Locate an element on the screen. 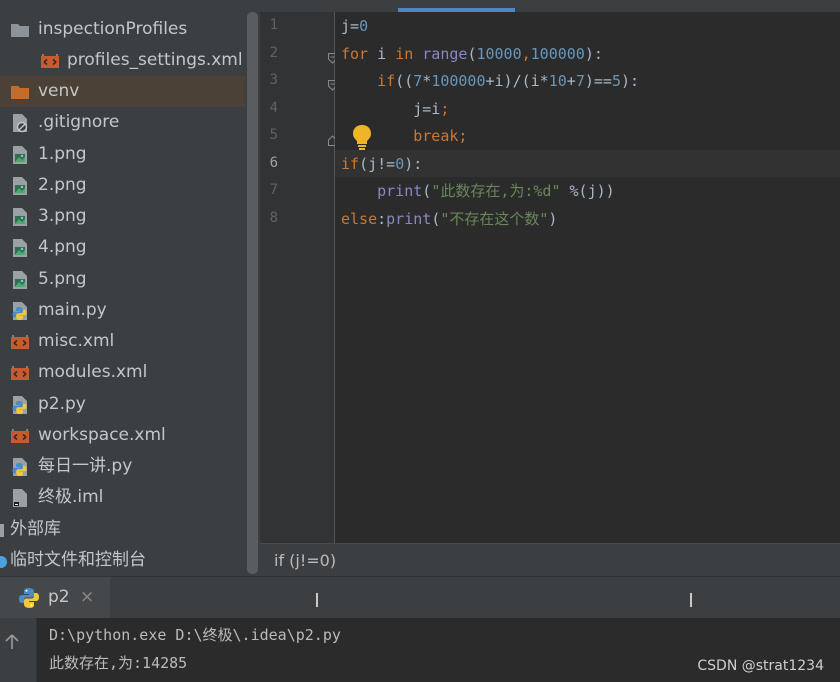 The image size is (840, 682). breadcrumb-item: if (j!=0) is located at coordinates (305, 560).